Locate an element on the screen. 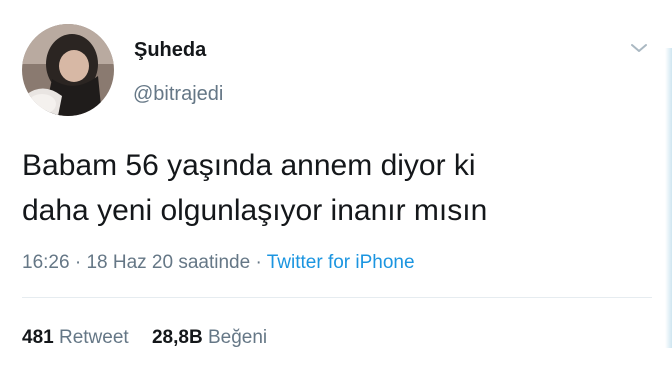 The height and width of the screenshot is (378, 672). tweet-date: 18 Haz 20 saatinde is located at coordinates (168, 262).